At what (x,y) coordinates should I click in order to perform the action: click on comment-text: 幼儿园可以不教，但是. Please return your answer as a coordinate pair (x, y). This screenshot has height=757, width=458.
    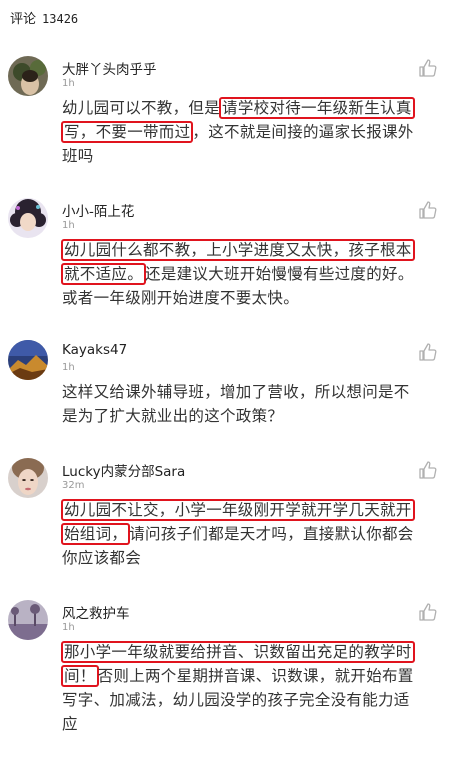
    Looking at the image, I should click on (141, 108).